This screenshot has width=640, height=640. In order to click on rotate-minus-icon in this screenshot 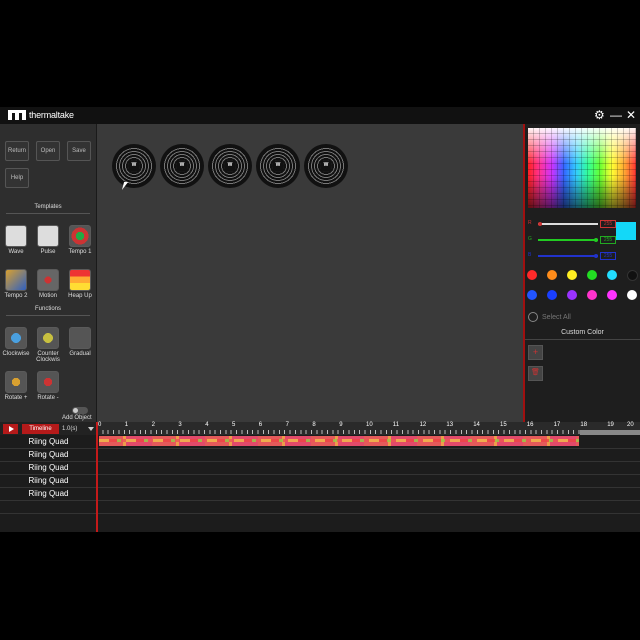, I will do `click(48, 382)`.